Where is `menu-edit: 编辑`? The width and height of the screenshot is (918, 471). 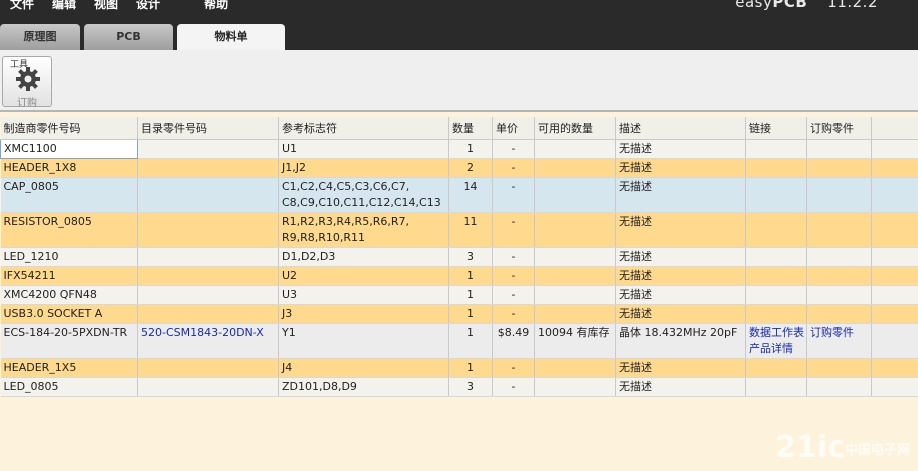 menu-edit: 编辑 is located at coordinates (64, 6).